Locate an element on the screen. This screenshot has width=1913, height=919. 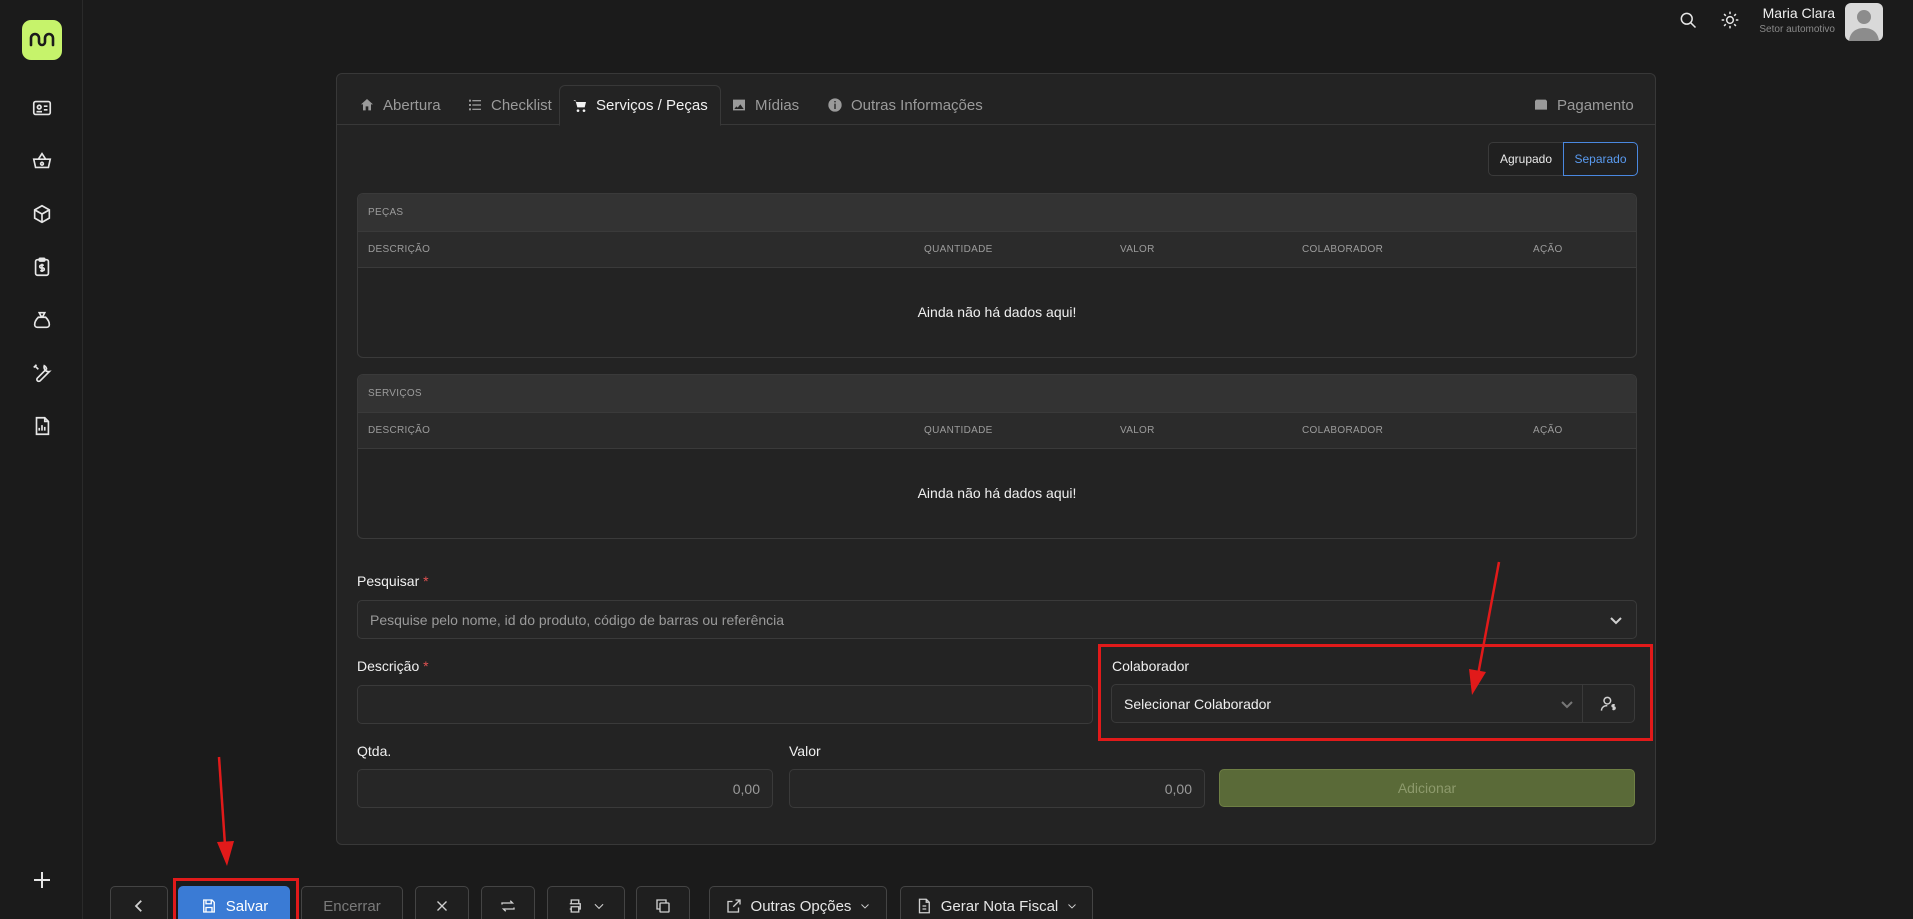
other-options-button: Outras Opções is located at coordinates (798, 902).